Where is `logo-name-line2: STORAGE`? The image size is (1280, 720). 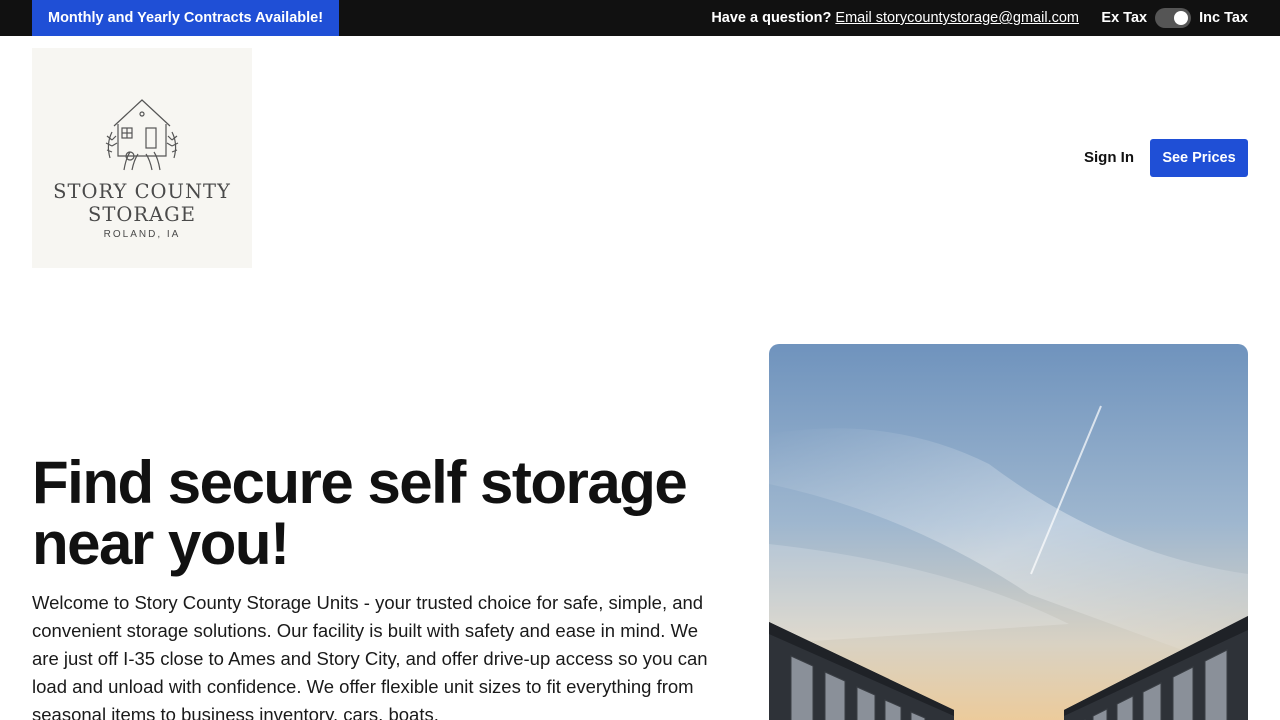
logo-name-line2: STORAGE is located at coordinates (142, 214).